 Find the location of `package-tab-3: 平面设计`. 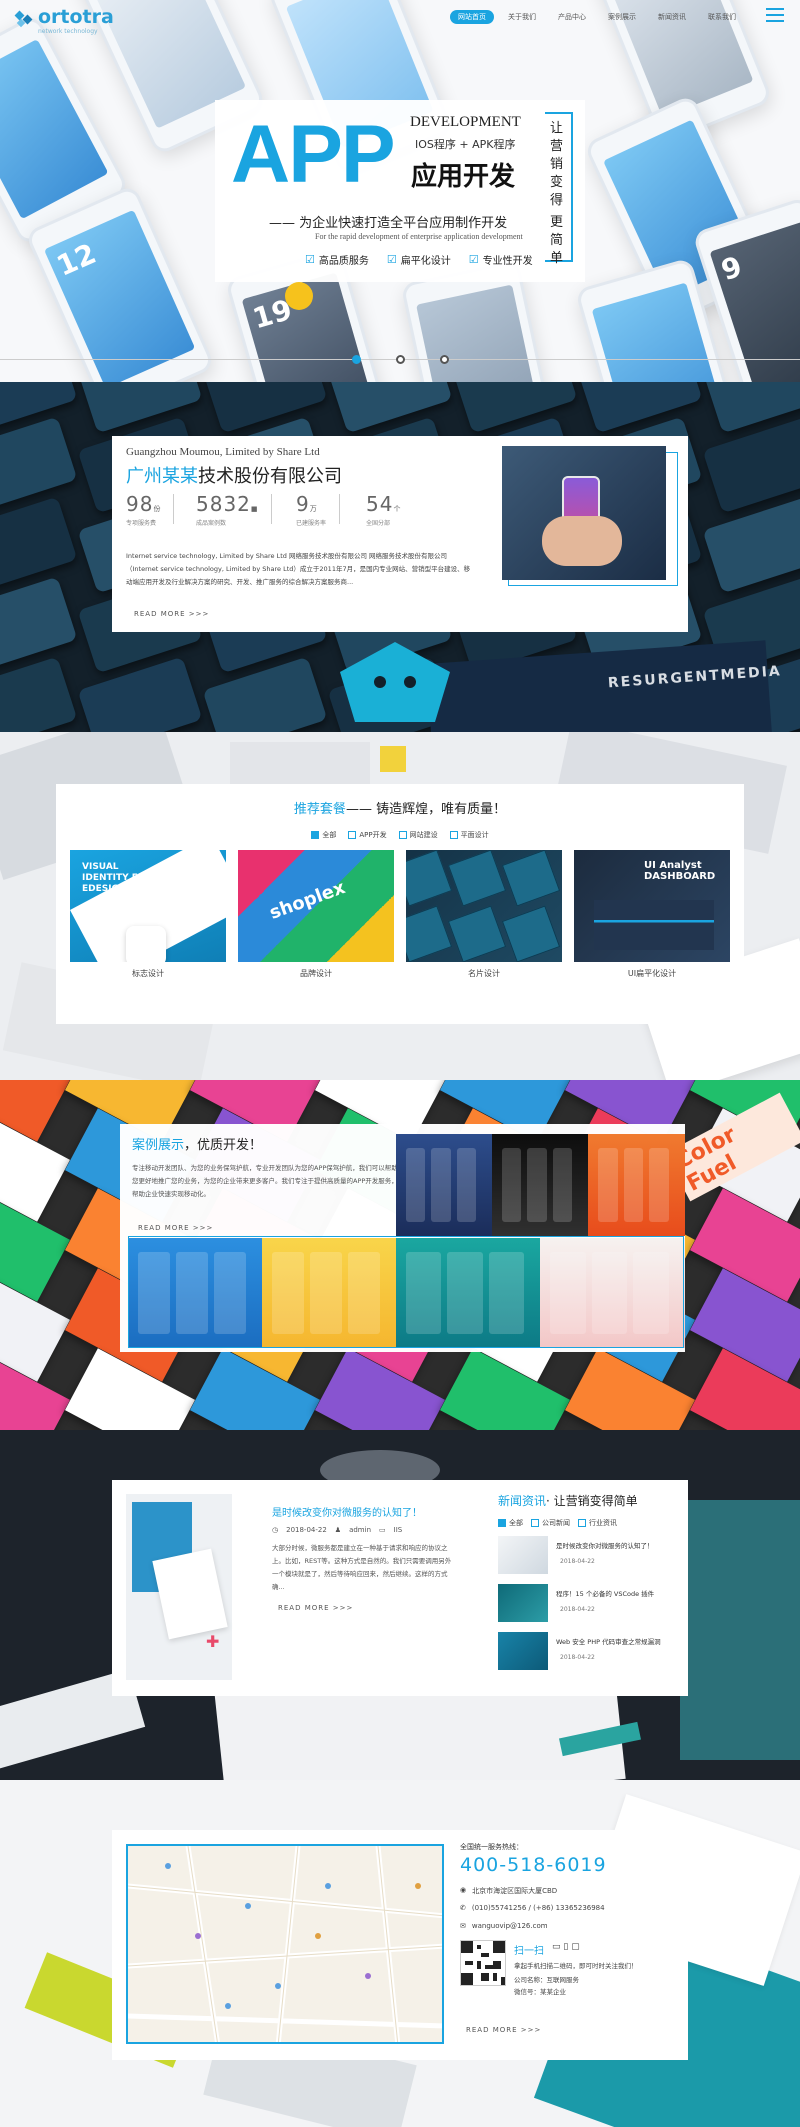

package-tab-3: 平面设计 is located at coordinates (469, 835).